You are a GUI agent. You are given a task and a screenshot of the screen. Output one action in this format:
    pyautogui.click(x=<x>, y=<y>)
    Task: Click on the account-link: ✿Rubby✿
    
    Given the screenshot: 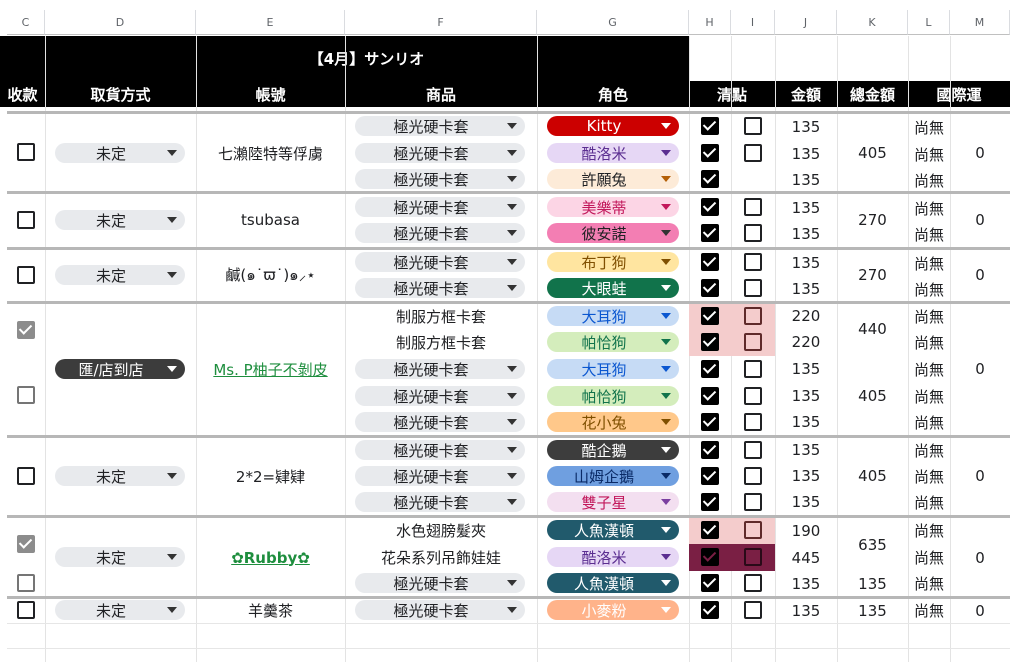 What is the action you would take?
    pyautogui.click(x=270, y=557)
    